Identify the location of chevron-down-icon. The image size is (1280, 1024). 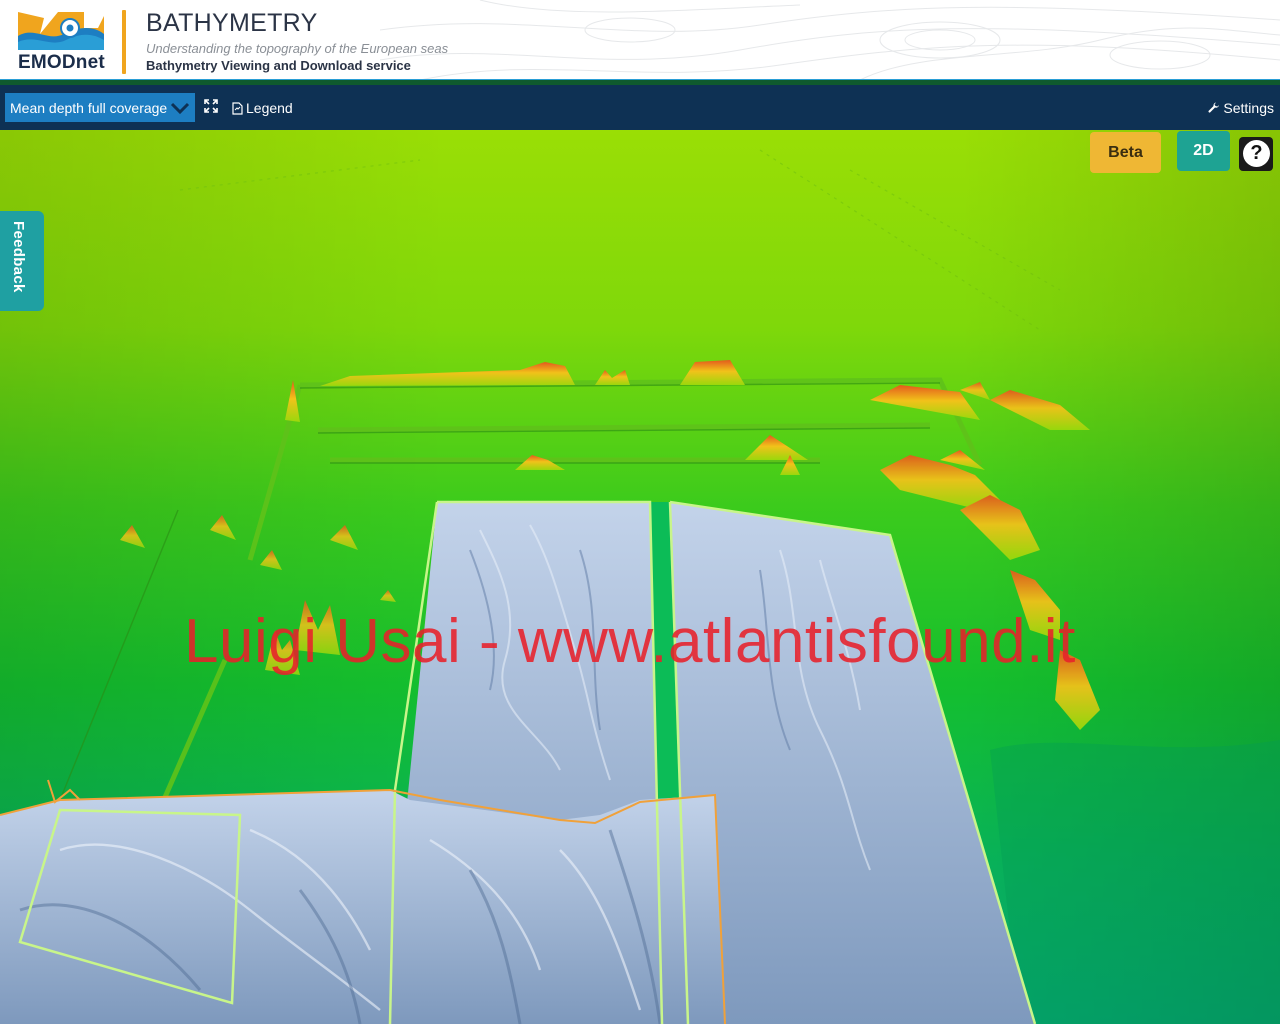
(180, 108).